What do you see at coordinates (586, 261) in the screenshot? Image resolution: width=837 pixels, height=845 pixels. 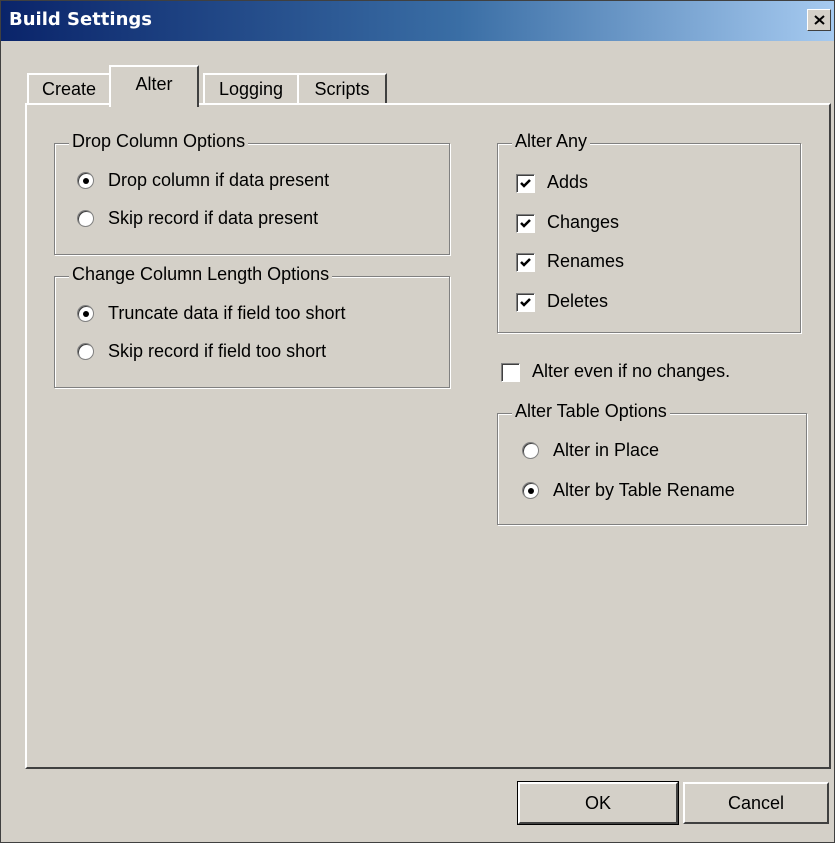 I see `renames-label: Renames` at bounding box center [586, 261].